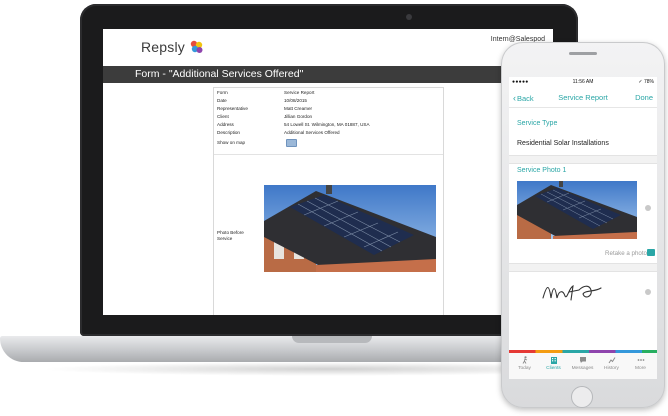  What do you see at coordinates (291, 143) in the screenshot?
I see `map-icon` at bounding box center [291, 143].